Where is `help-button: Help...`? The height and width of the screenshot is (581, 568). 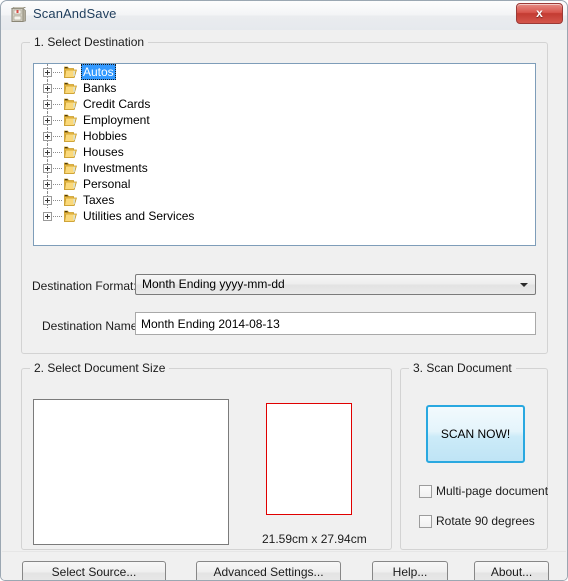 help-button: Help... is located at coordinates (410, 570).